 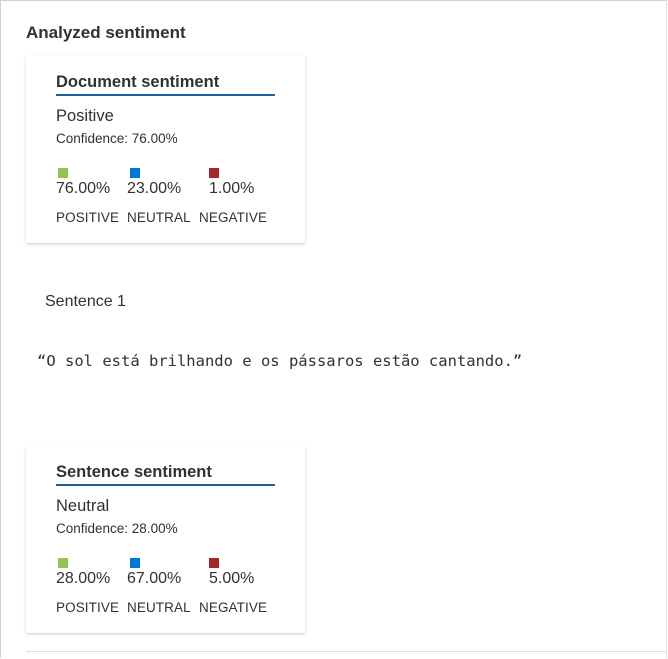 What do you see at coordinates (85, 116) in the screenshot?
I see `sentiment-label: Positive` at bounding box center [85, 116].